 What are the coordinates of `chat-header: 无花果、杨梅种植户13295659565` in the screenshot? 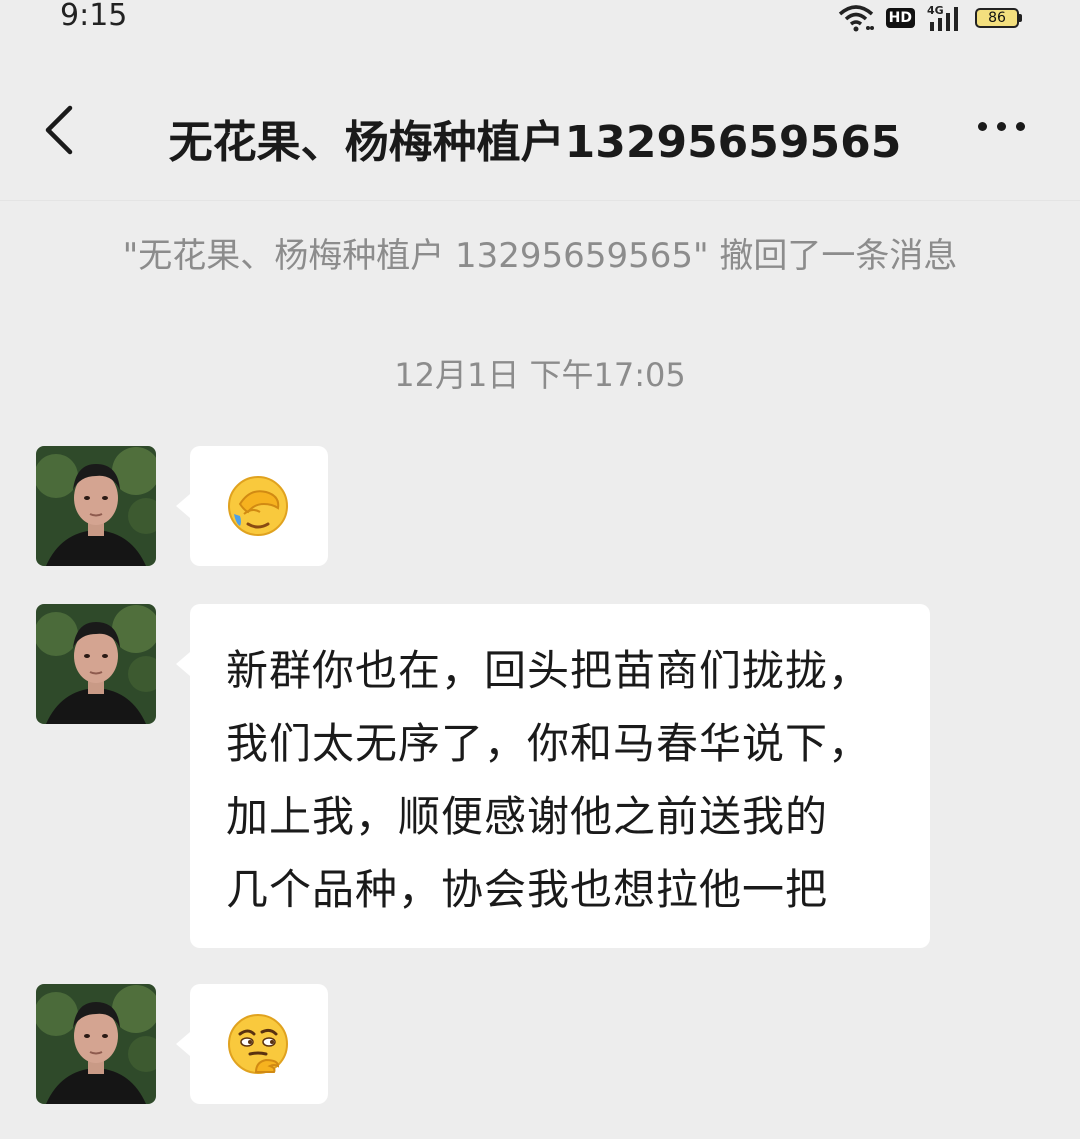 It's located at (540, 130).